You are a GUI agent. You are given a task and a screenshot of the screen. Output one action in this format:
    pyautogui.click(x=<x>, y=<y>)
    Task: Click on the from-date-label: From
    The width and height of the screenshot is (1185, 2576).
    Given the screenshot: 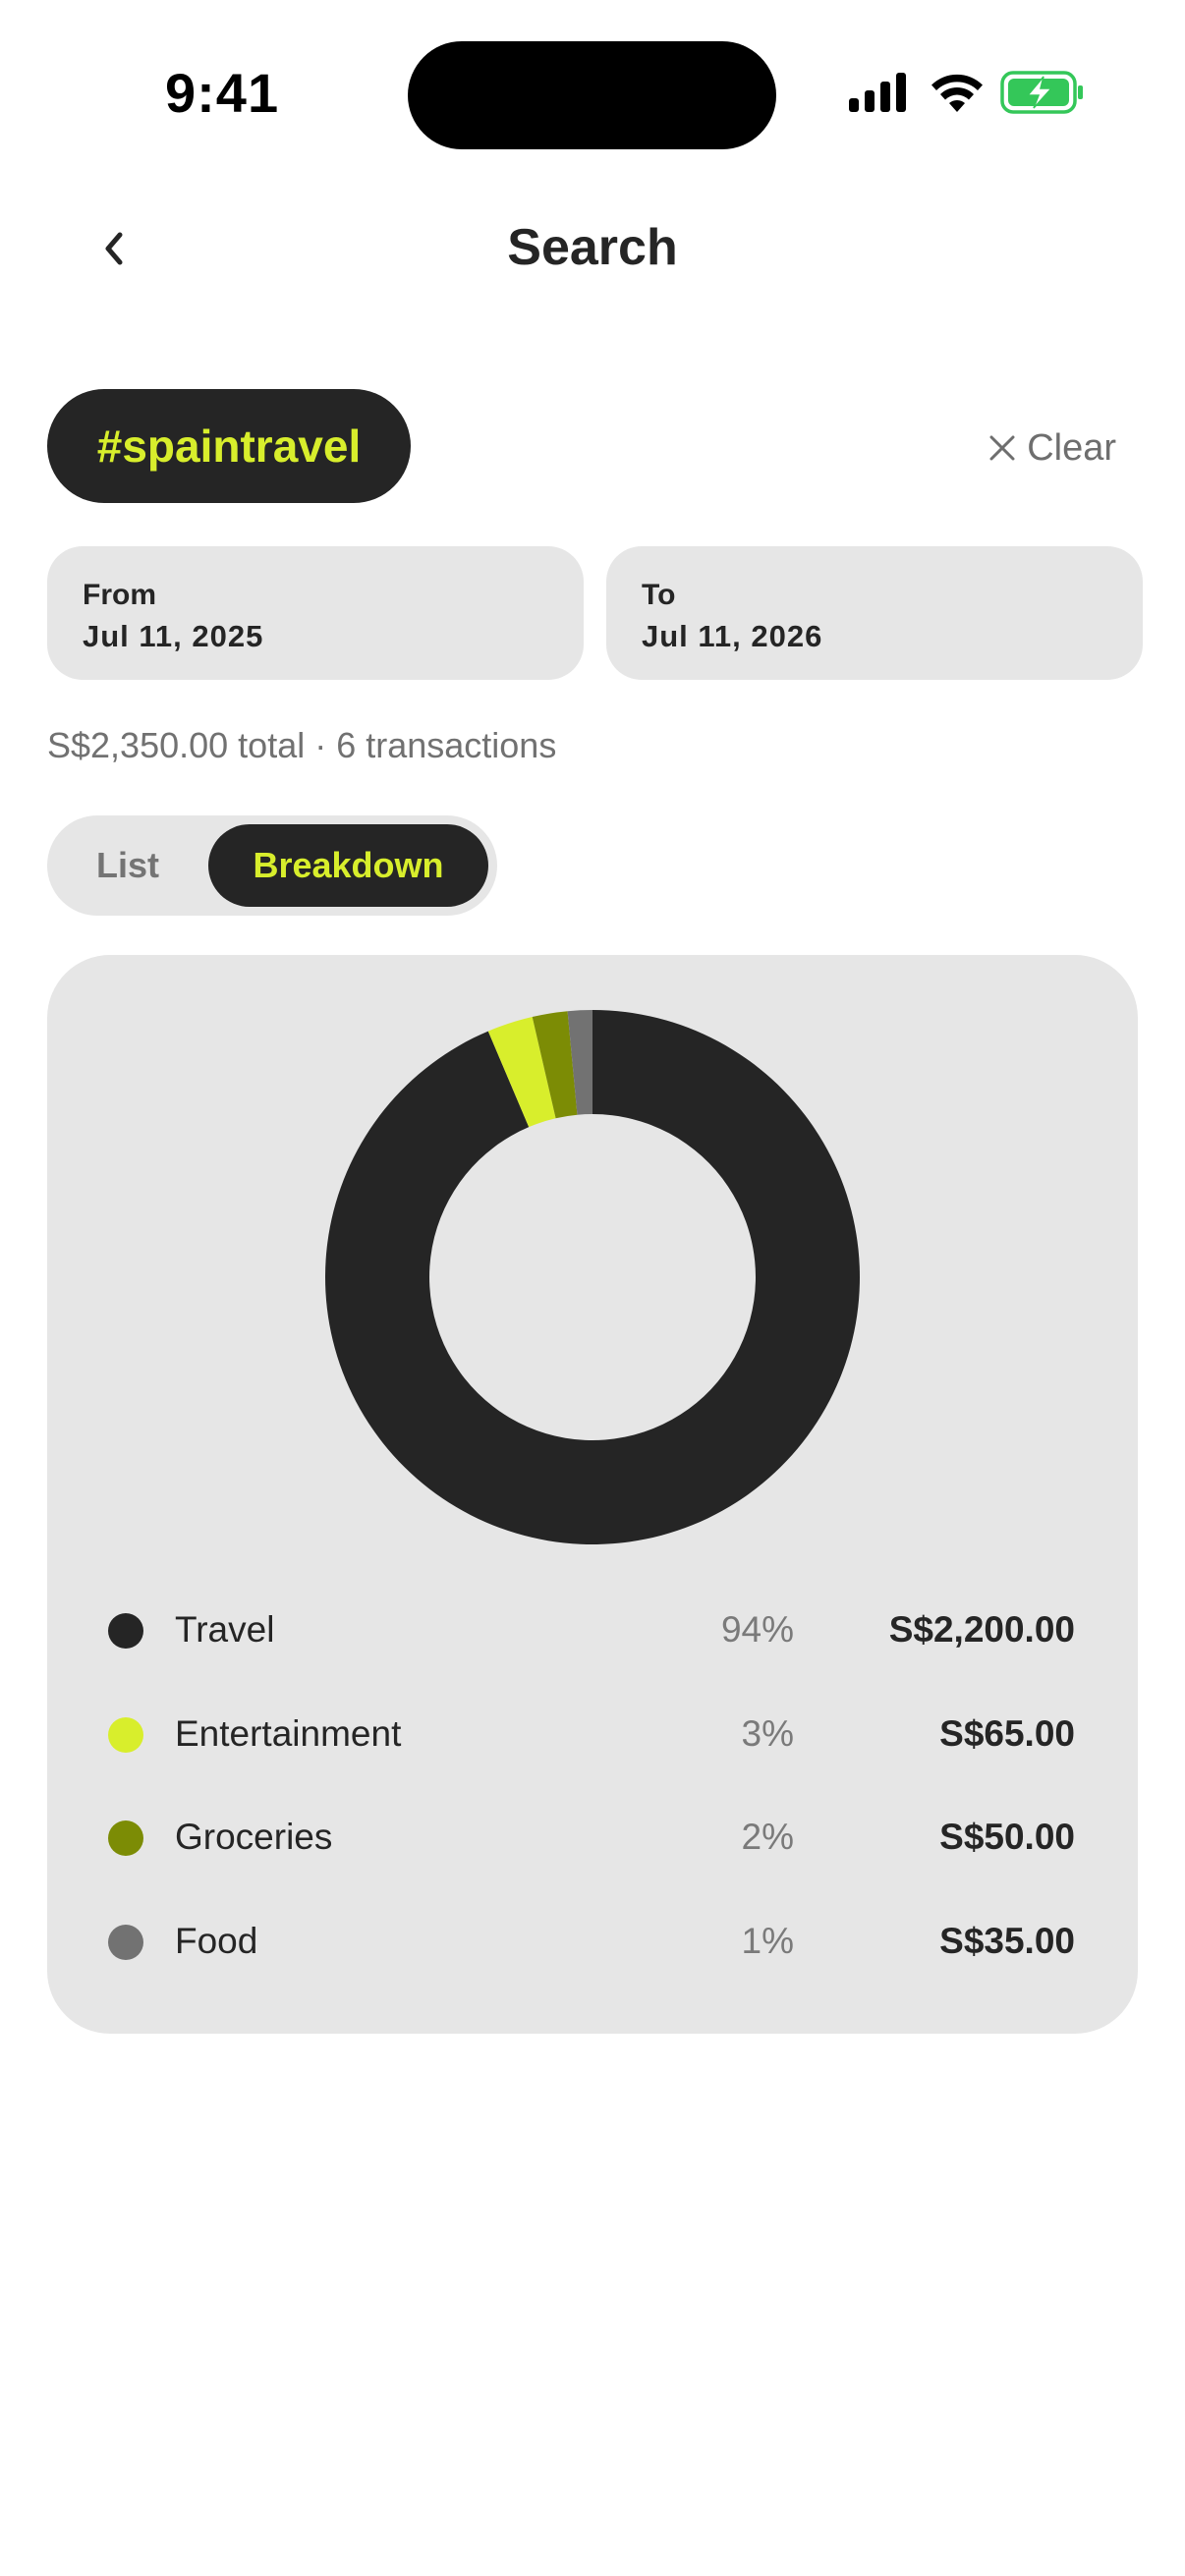 What is the action you would take?
    pyautogui.click(x=120, y=595)
    